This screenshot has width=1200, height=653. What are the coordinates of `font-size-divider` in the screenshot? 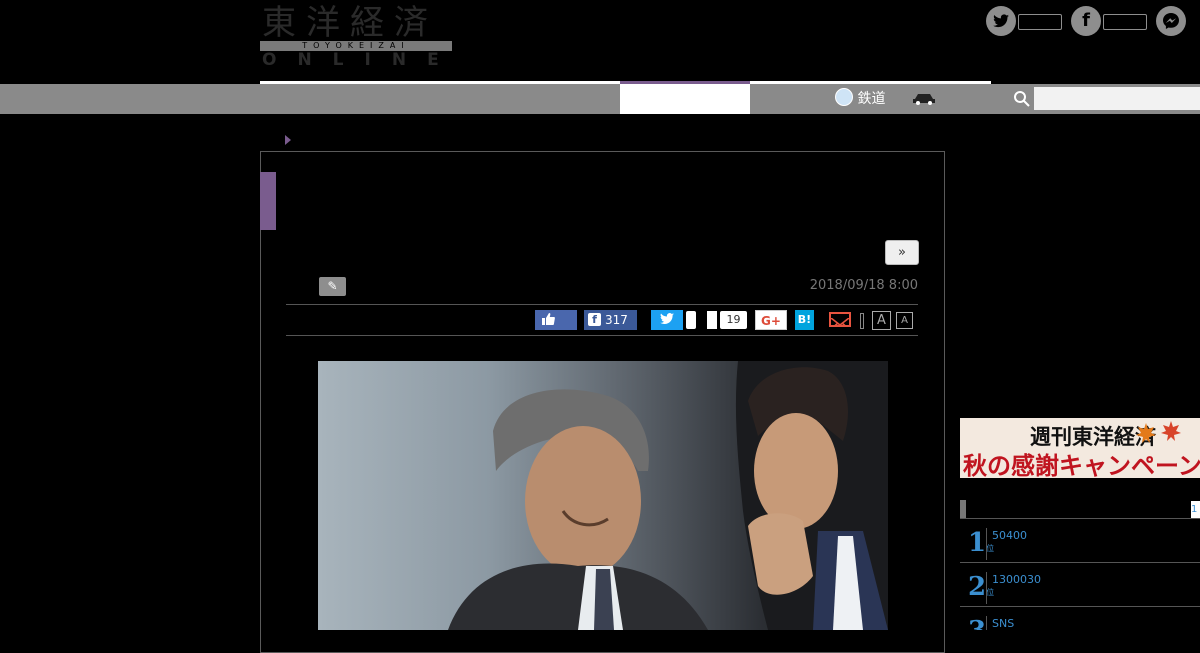 It's located at (862, 321).